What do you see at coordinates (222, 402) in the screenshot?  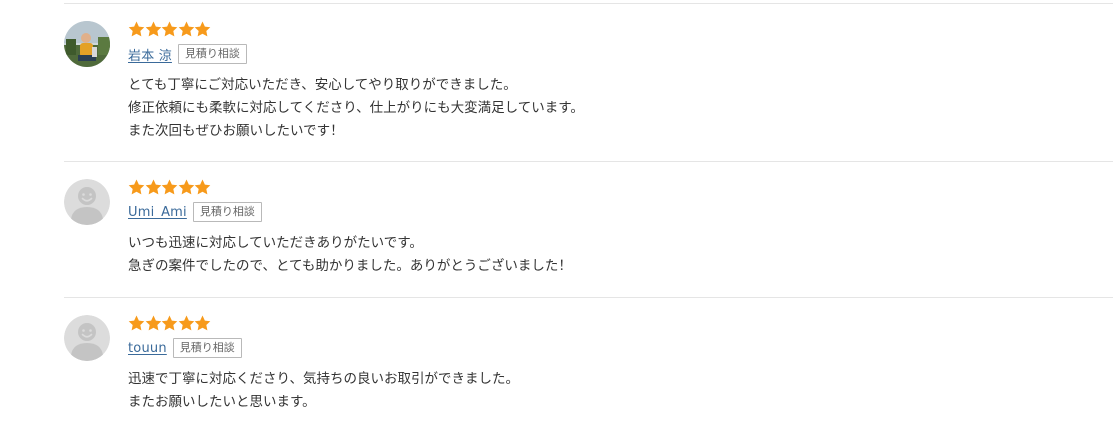 I see `comment-line: またお願いしたいと思います。` at bounding box center [222, 402].